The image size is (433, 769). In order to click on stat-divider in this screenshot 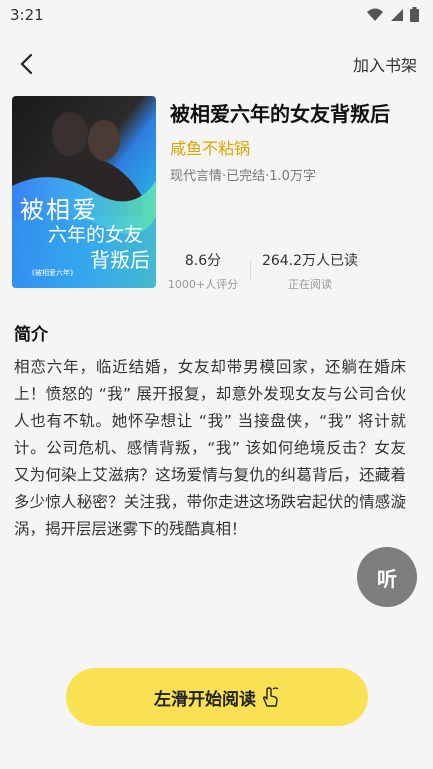, I will do `click(250, 270)`.